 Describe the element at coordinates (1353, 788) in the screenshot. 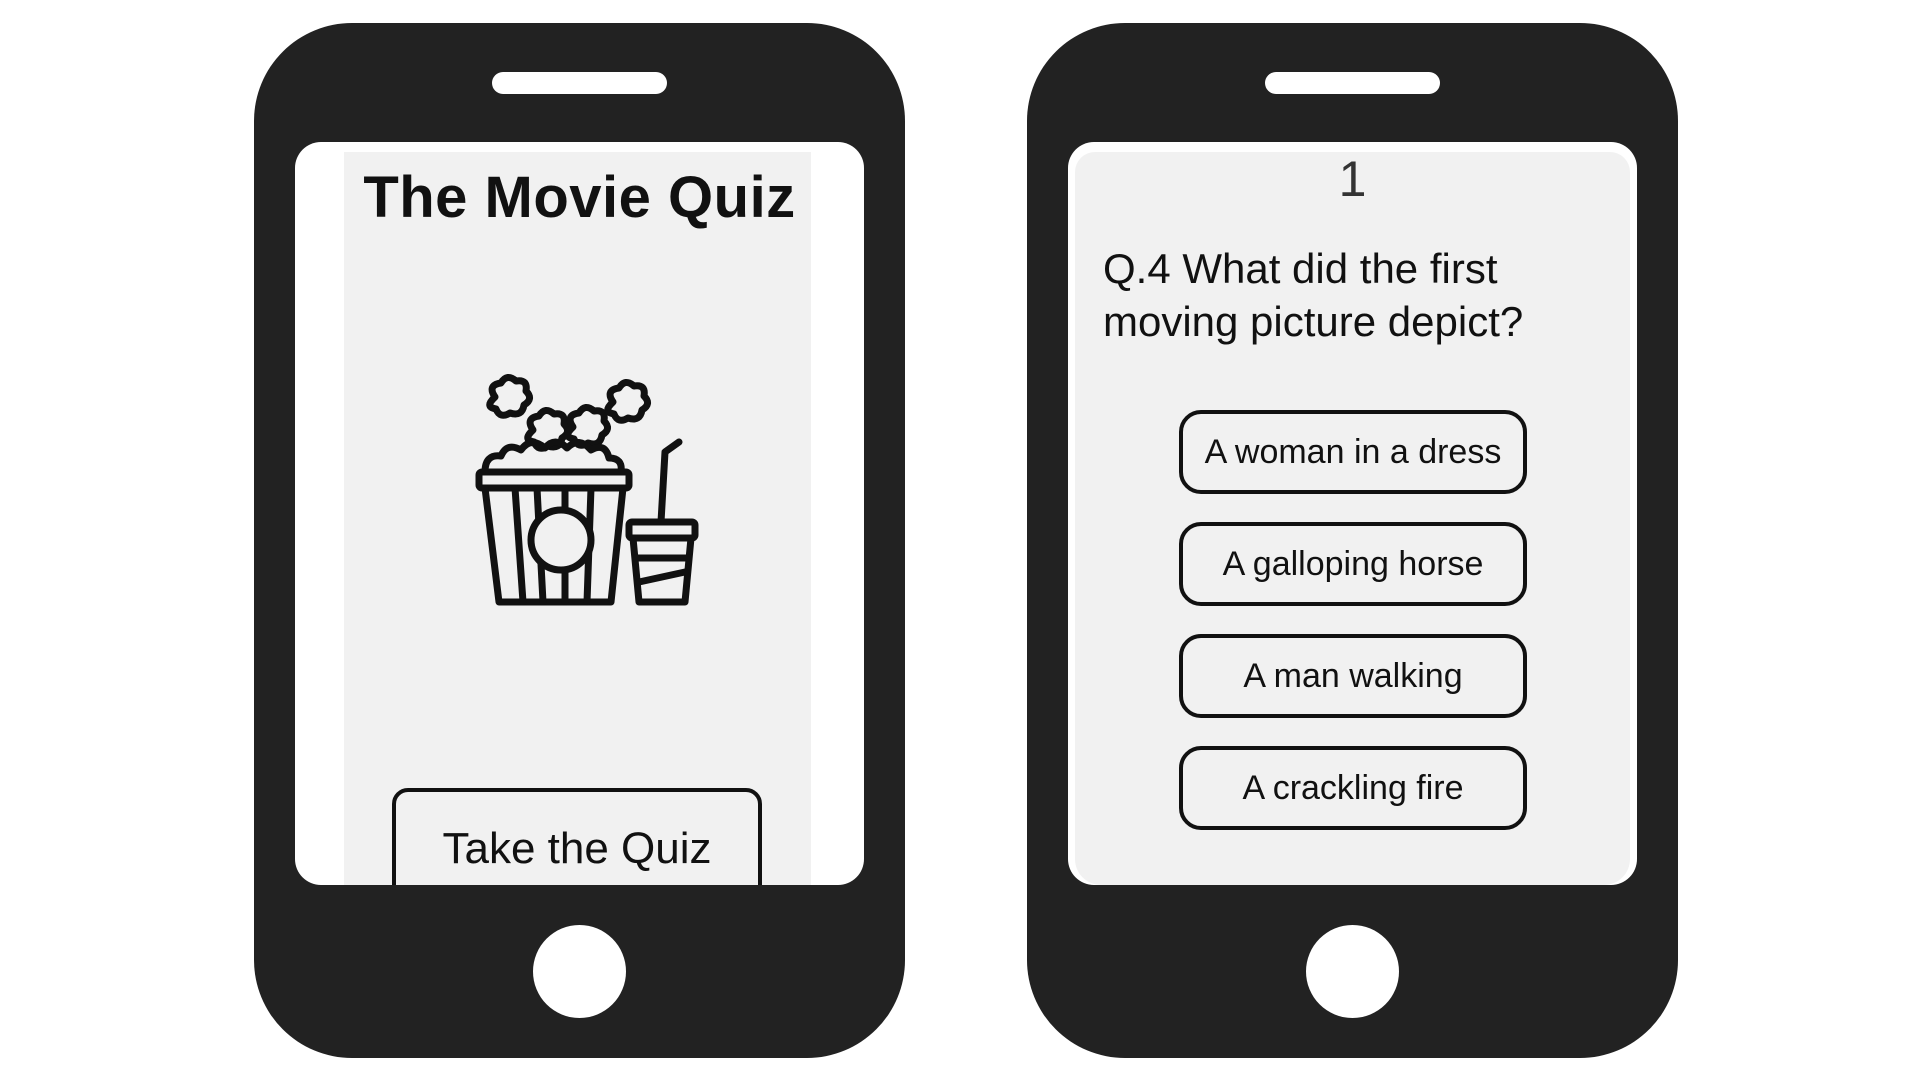

I see `answer-button: A crackling fire` at that location.